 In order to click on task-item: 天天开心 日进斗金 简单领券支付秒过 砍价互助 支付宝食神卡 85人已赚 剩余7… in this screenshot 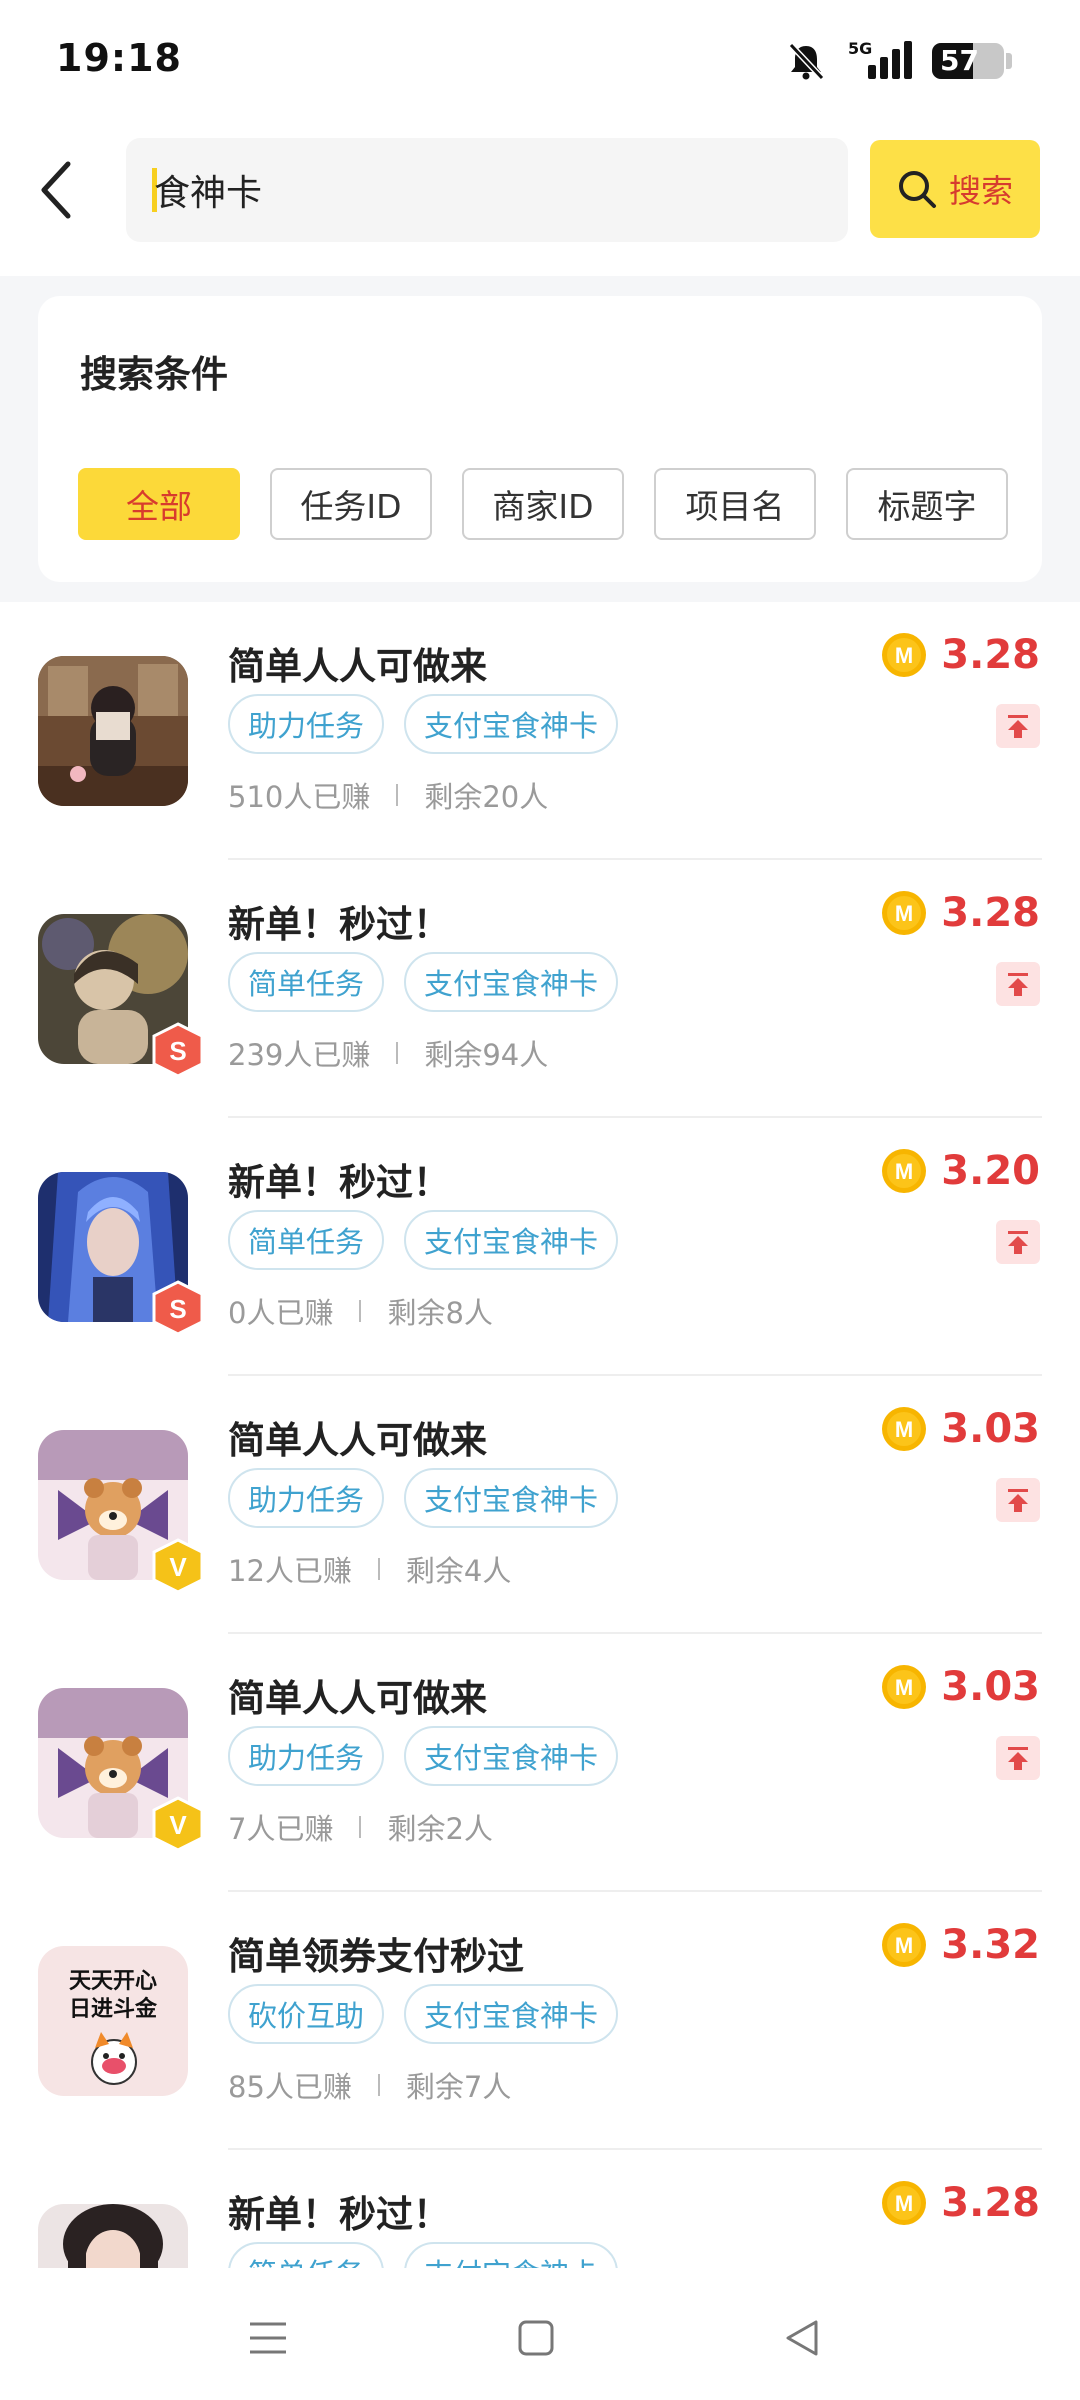, I will do `click(540, 2021)`.